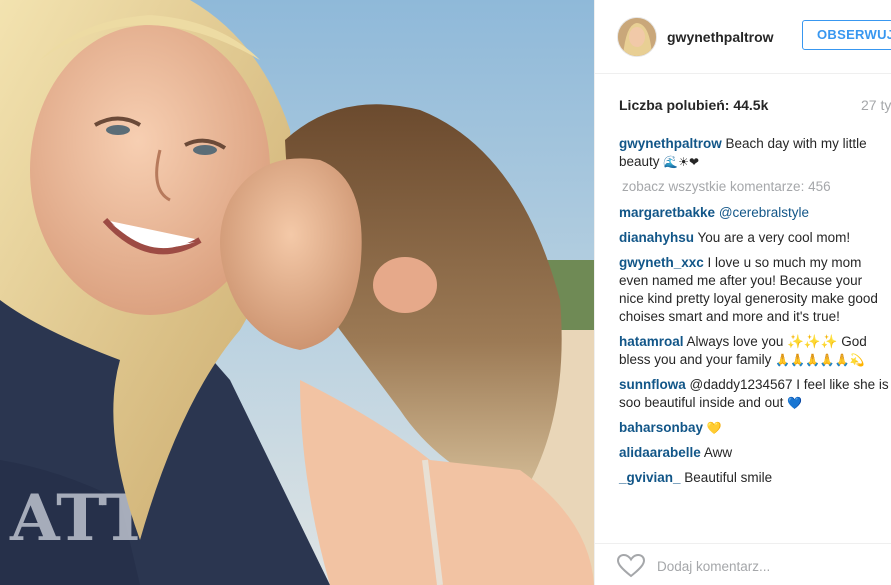  I want to click on follow-button: OBSERWUJ, so click(846, 35).